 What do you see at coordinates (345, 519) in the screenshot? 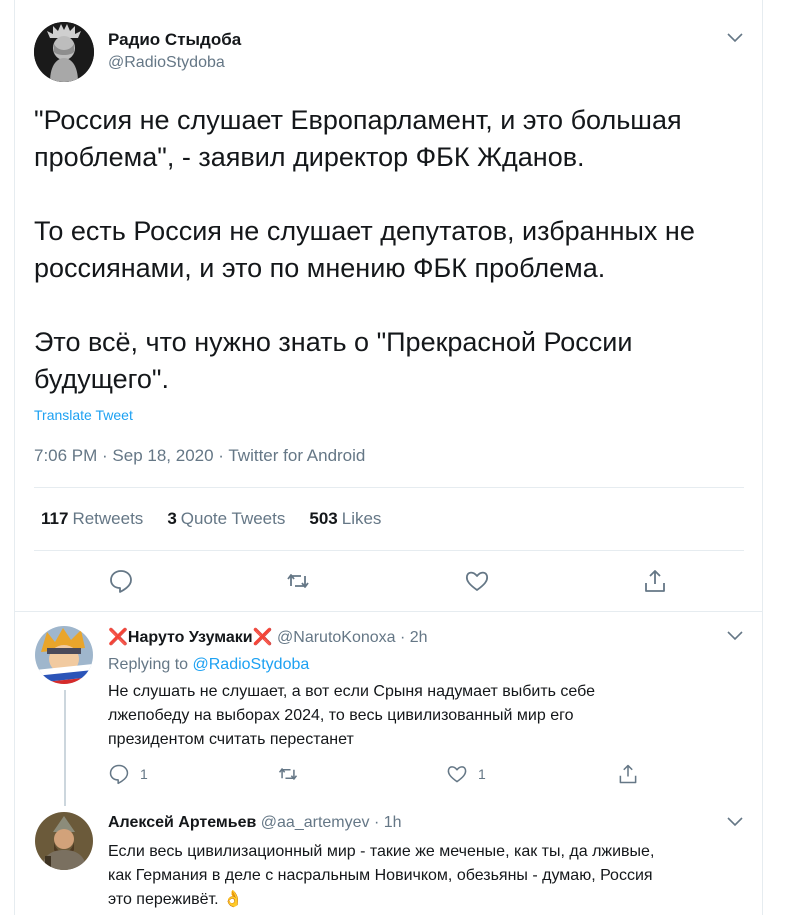
I see `likes-stat: 503 Likes` at bounding box center [345, 519].